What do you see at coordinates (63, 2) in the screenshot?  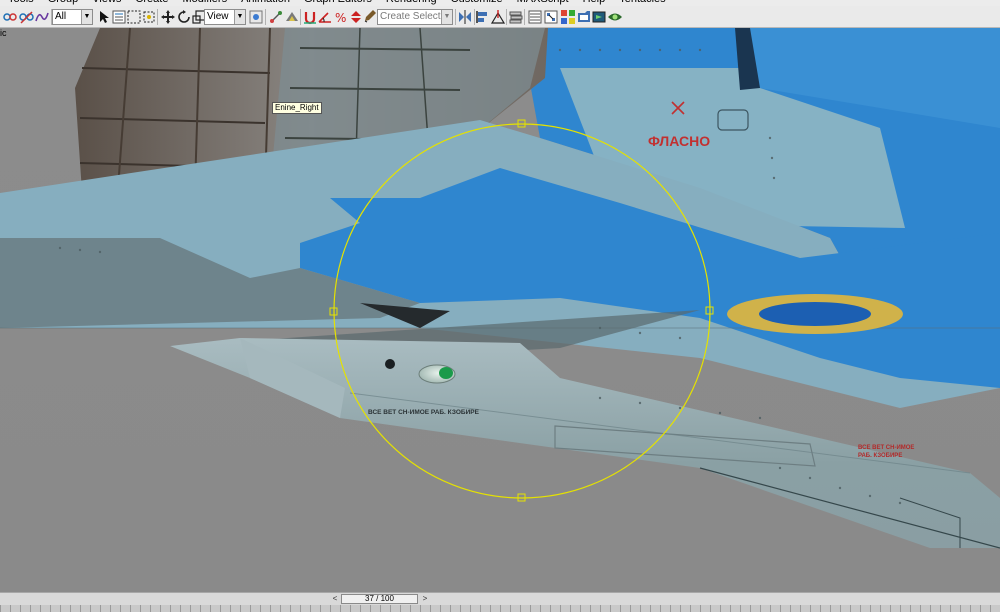 I see `menu-item-group: Group` at bounding box center [63, 2].